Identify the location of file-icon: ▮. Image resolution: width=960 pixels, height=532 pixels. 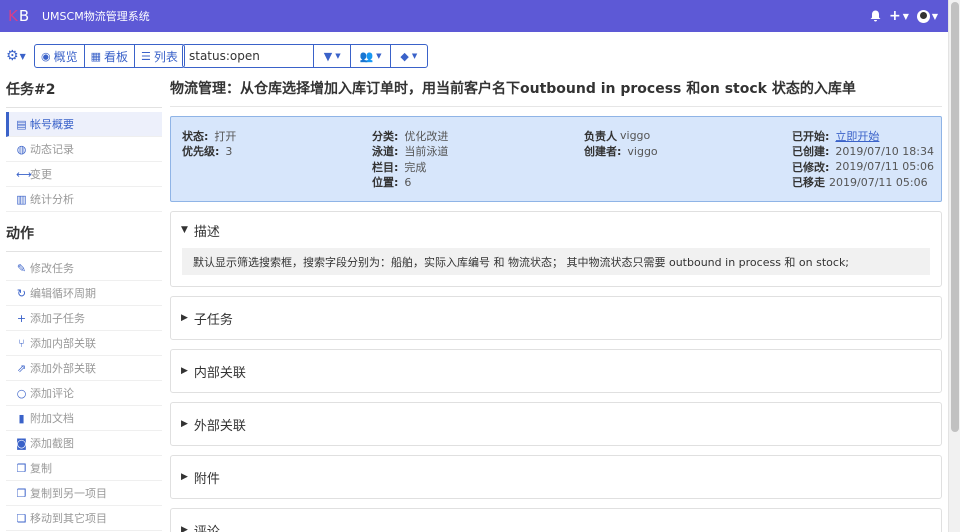
(21, 418).